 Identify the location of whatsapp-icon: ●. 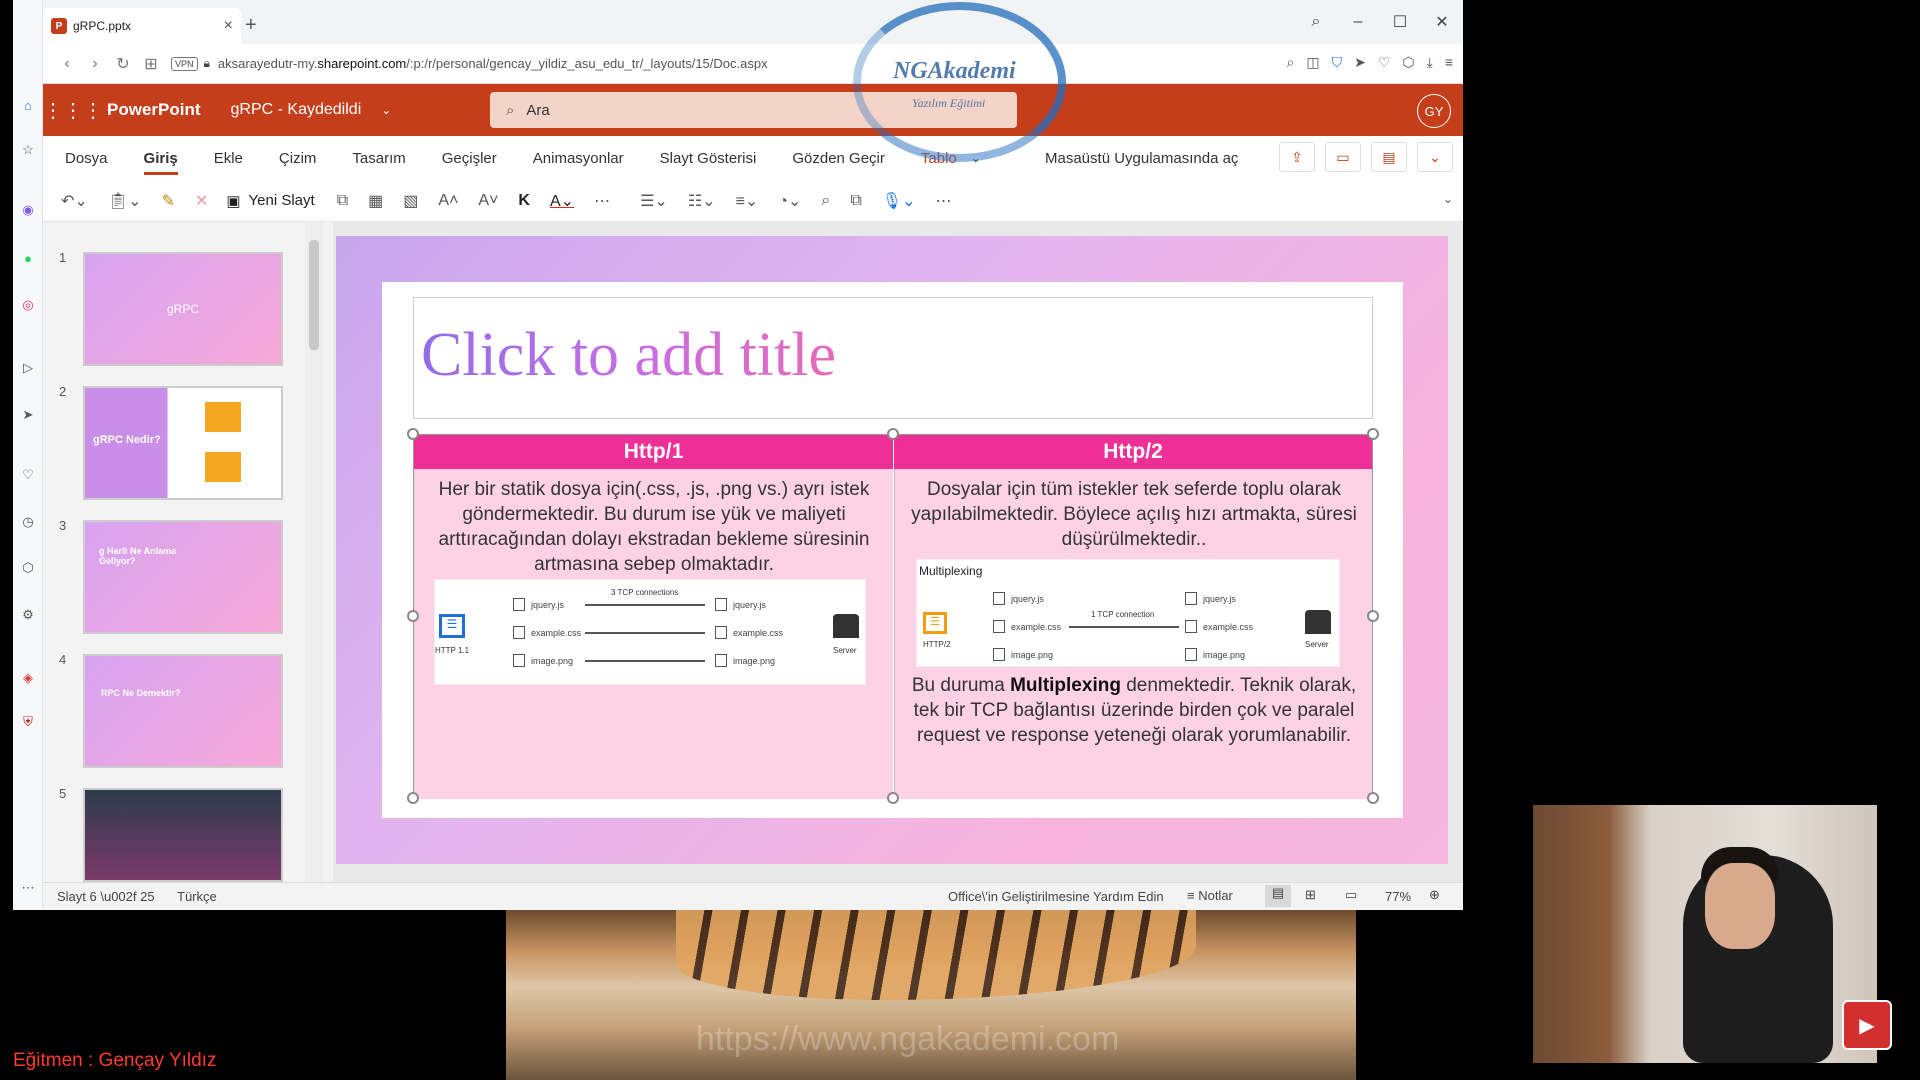
(28, 258).